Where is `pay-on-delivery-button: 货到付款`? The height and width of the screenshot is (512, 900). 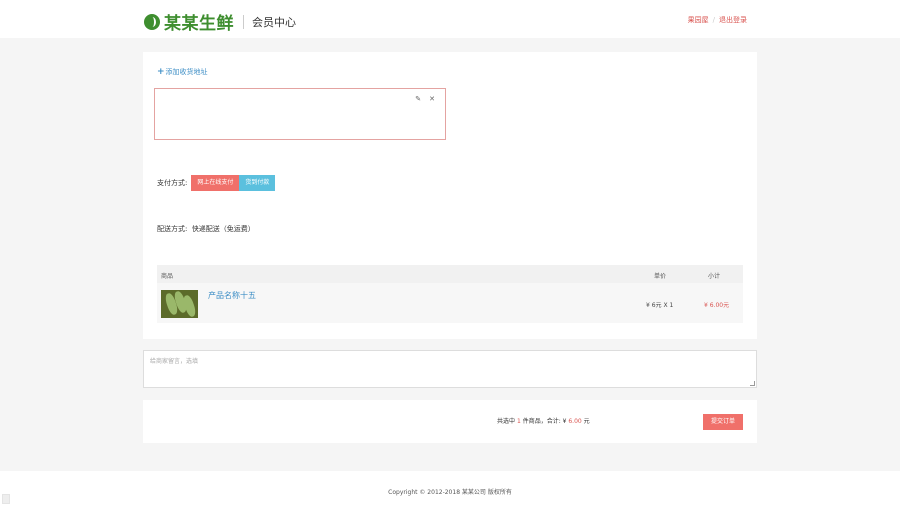
pay-on-delivery-button: 货到付款 is located at coordinates (257, 183).